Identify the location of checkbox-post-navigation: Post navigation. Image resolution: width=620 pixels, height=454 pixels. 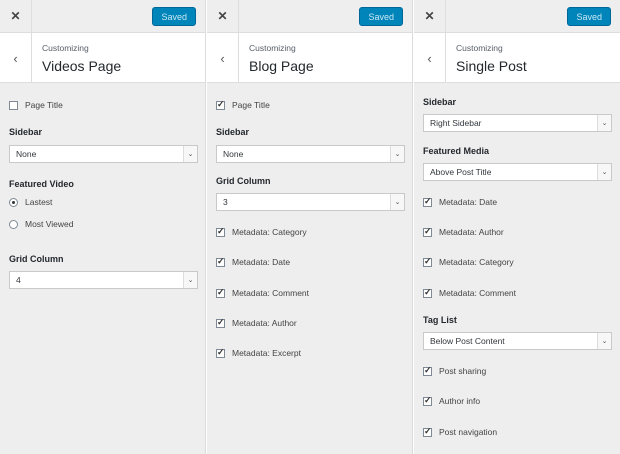
(460, 431).